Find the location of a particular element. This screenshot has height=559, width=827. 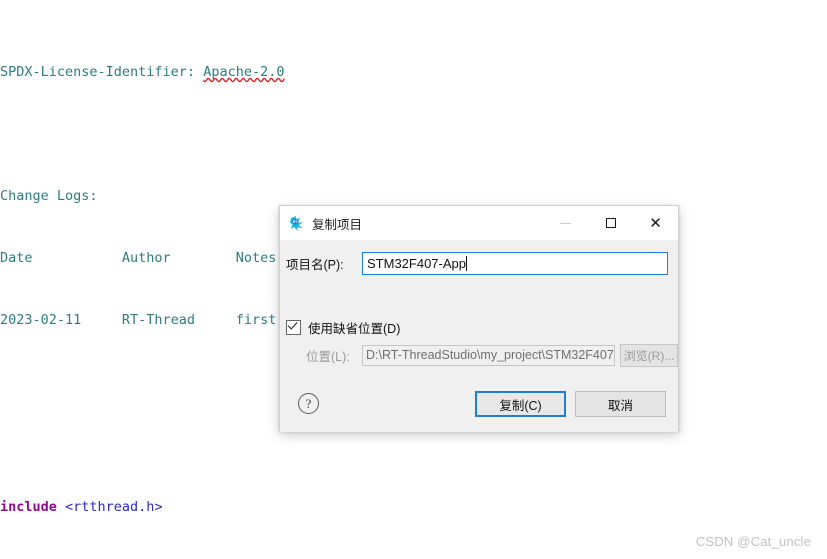

text-caret is located at coordinates (466, 263).